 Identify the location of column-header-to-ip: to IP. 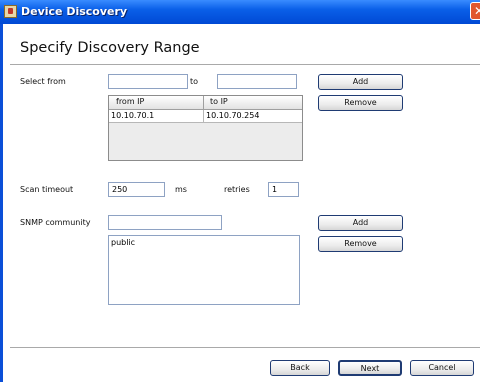
(219, 101).